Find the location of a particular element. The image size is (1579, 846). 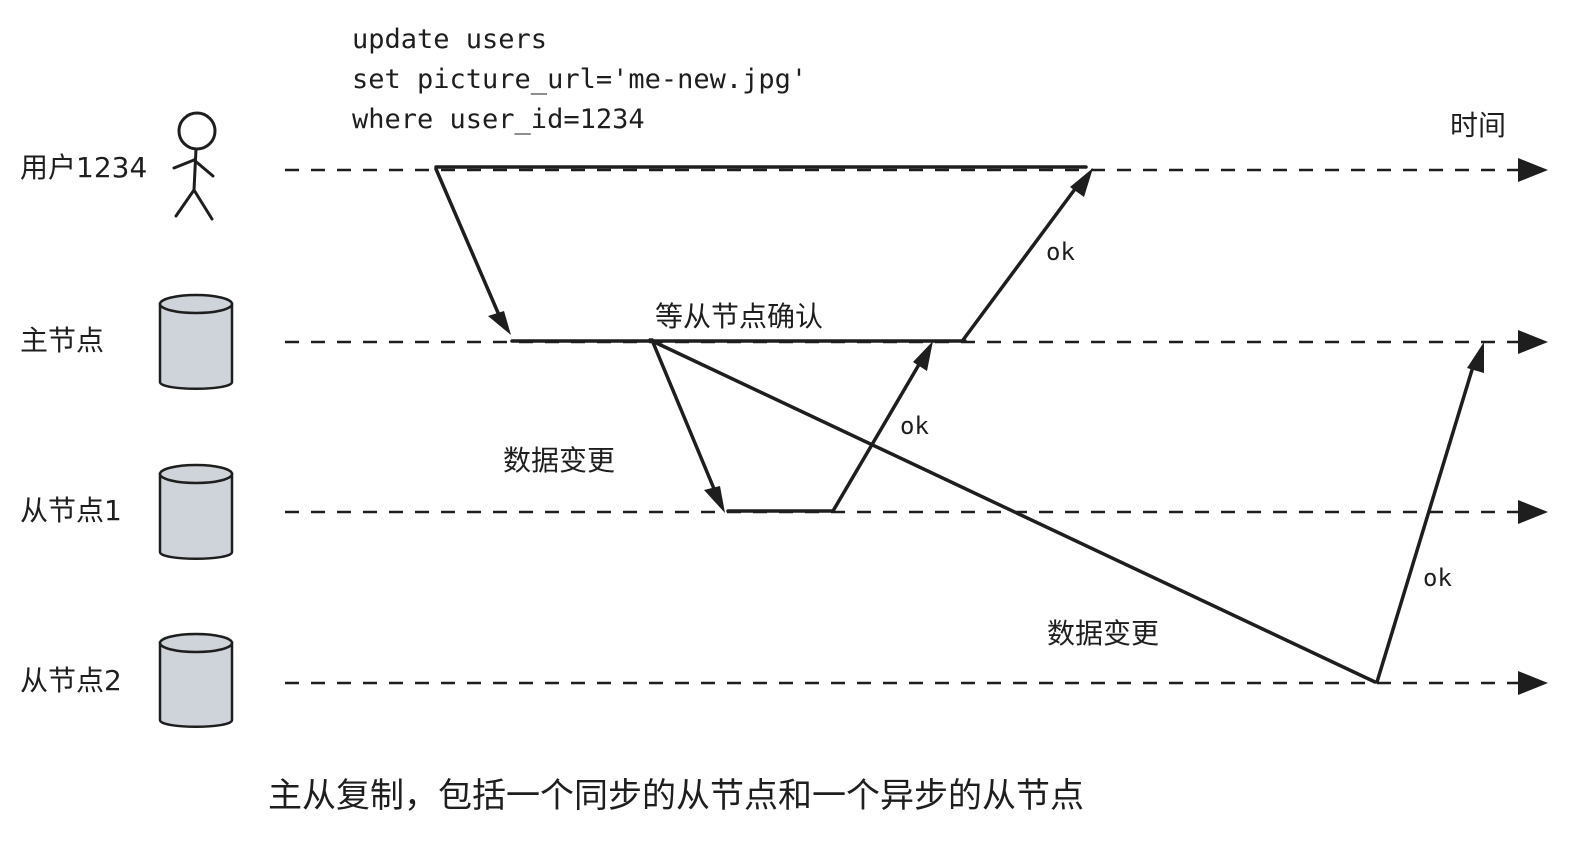

lane-label-follower2: 从节点2 is located at coordinates (71, 680).